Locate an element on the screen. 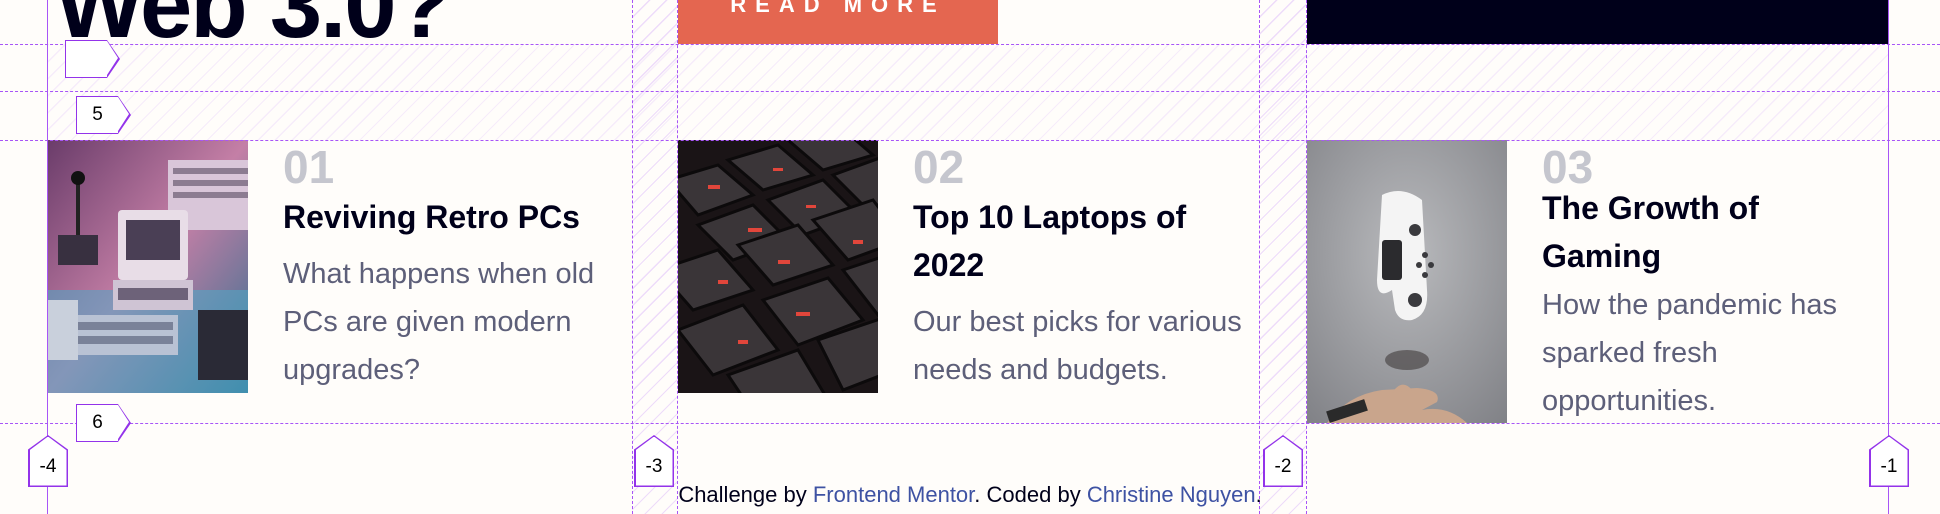 Image resolution: width=1940 pixels, height=514 pixels. new-section-panel is located at coordinates (1597, 22).